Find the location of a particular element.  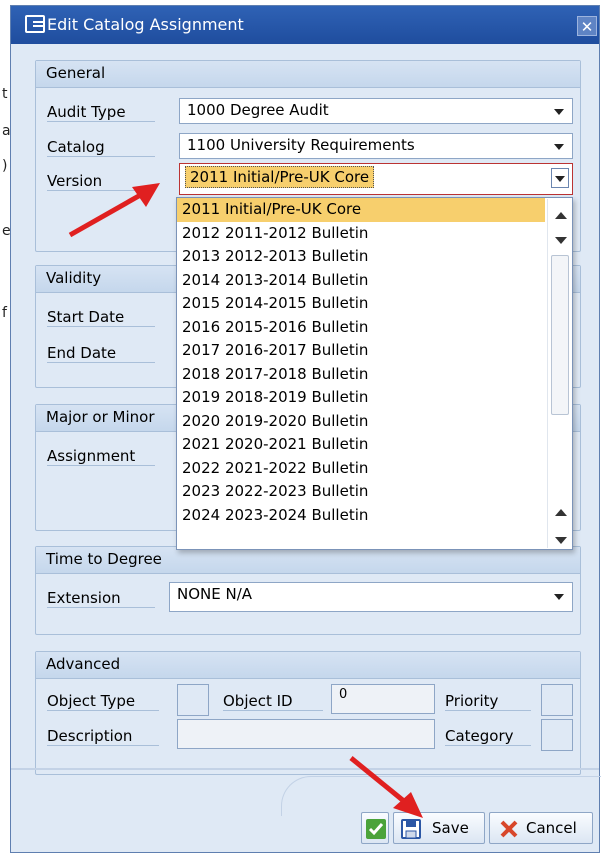

object-type-field is located at coordinates (193, 700).